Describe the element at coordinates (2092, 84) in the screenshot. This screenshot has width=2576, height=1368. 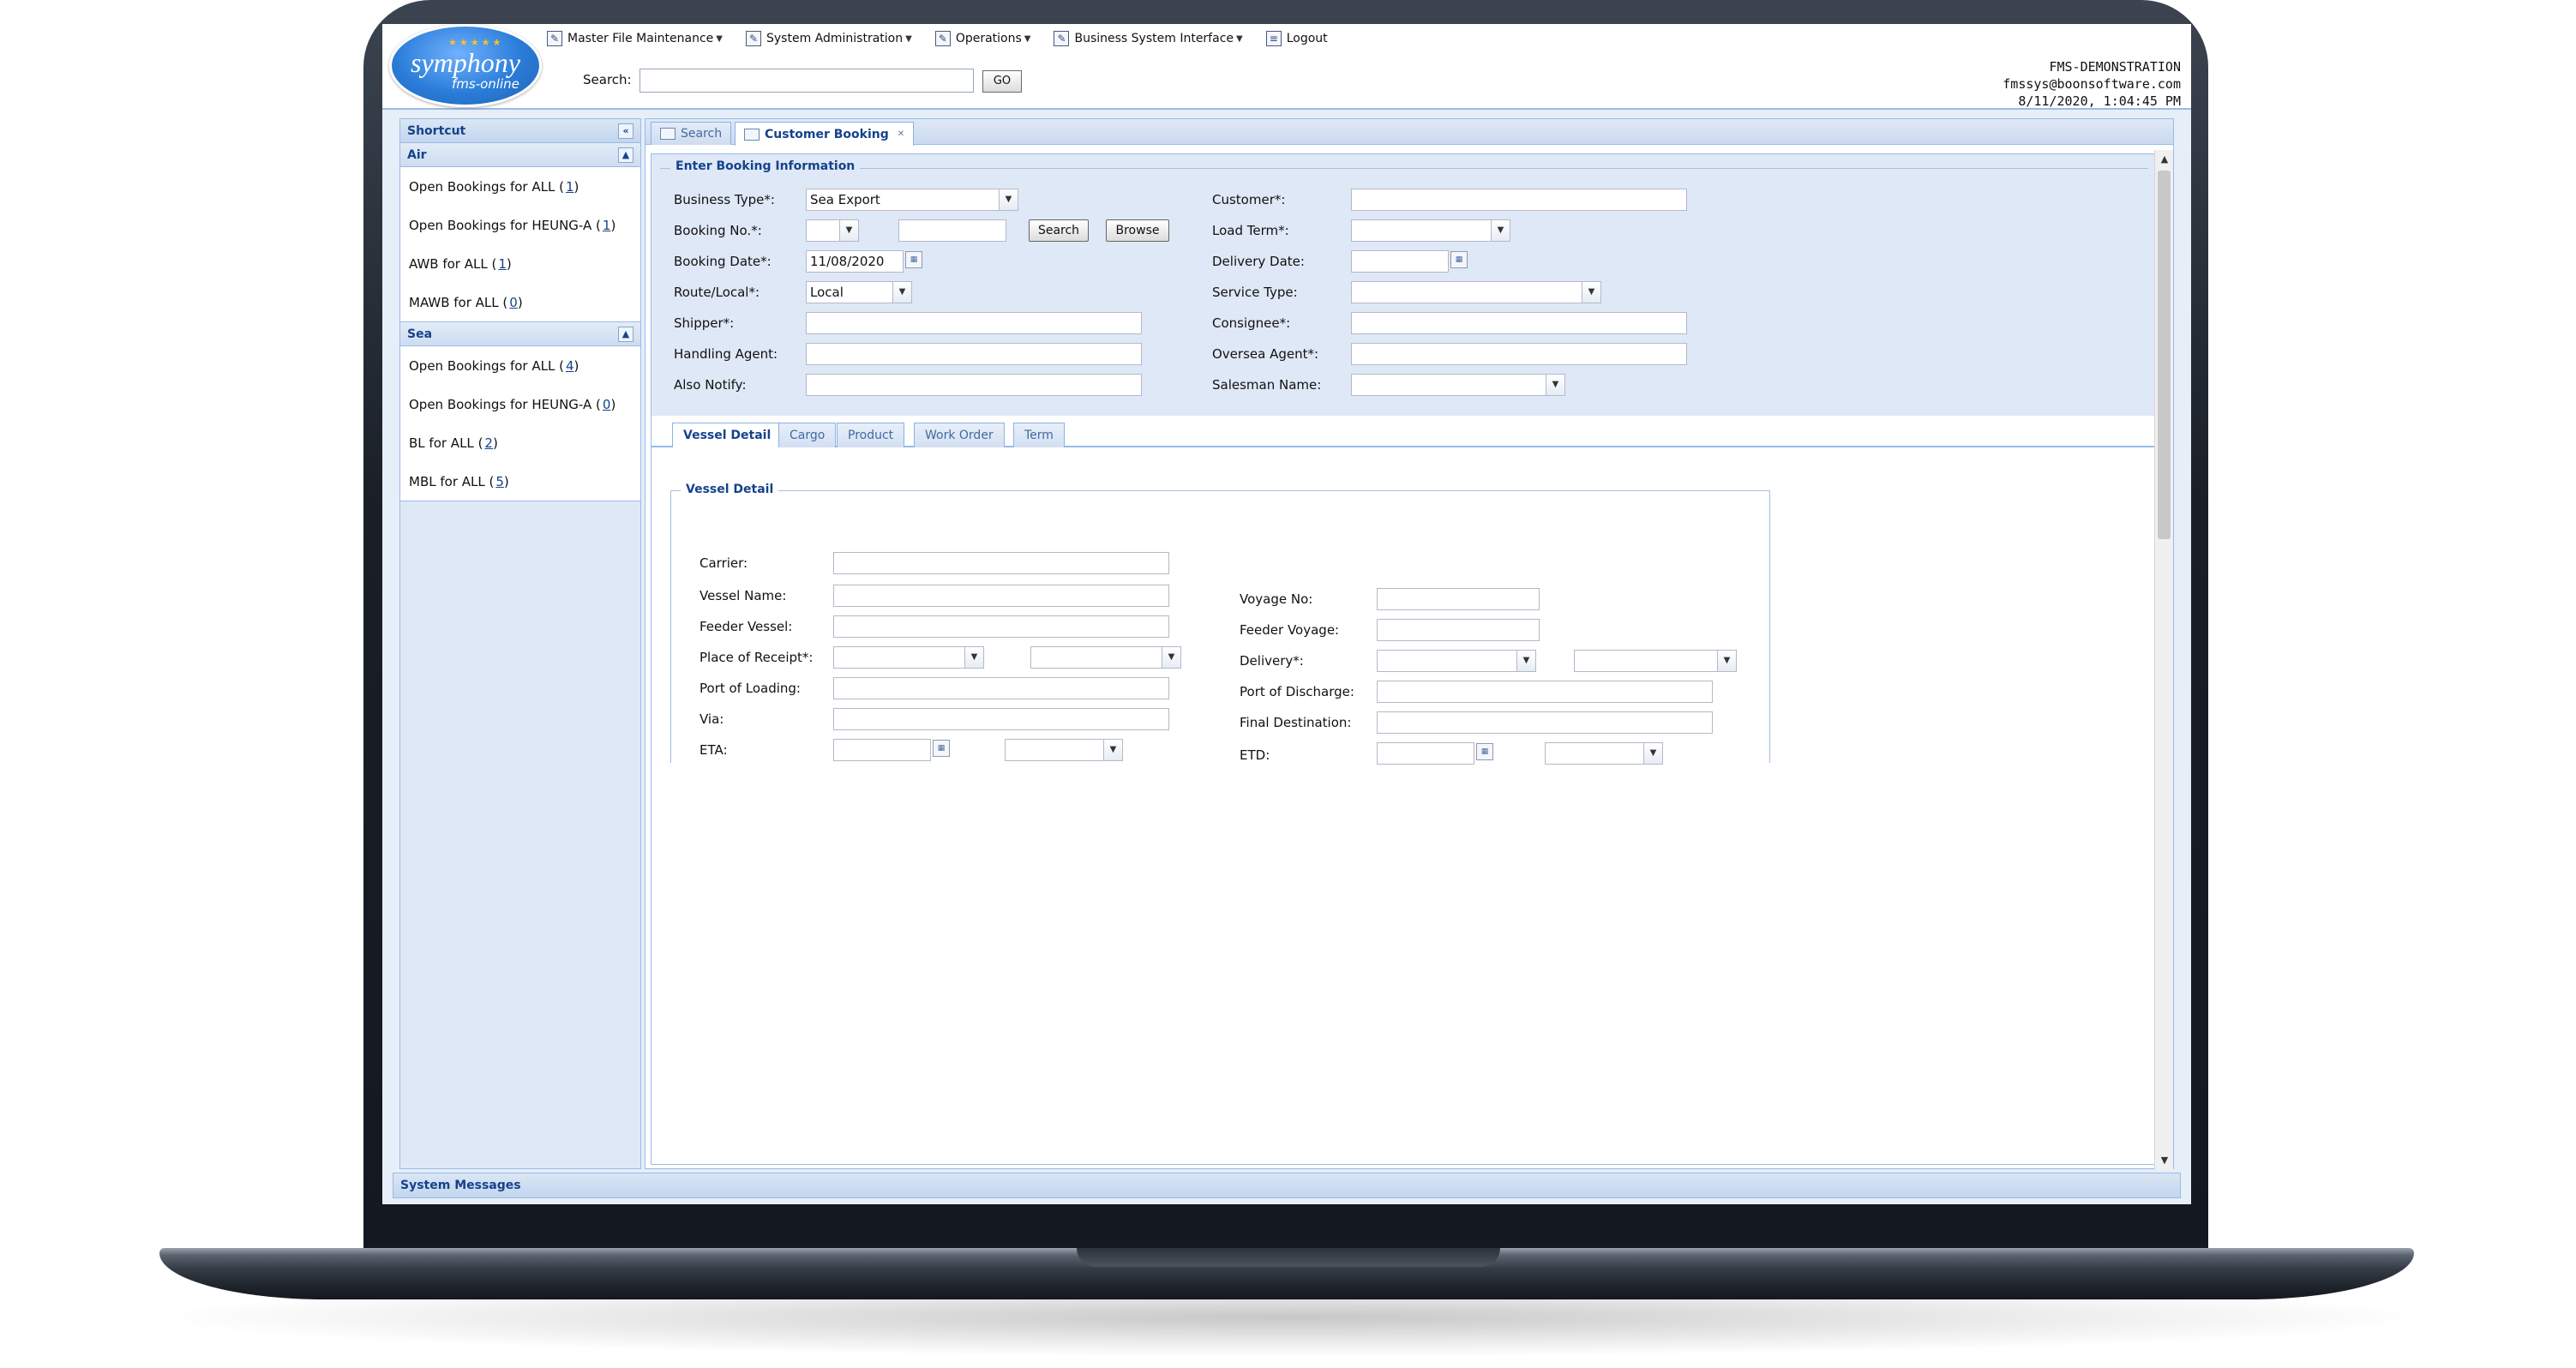
I see `user-email: fmssys@boonsoftware.com` at that location.